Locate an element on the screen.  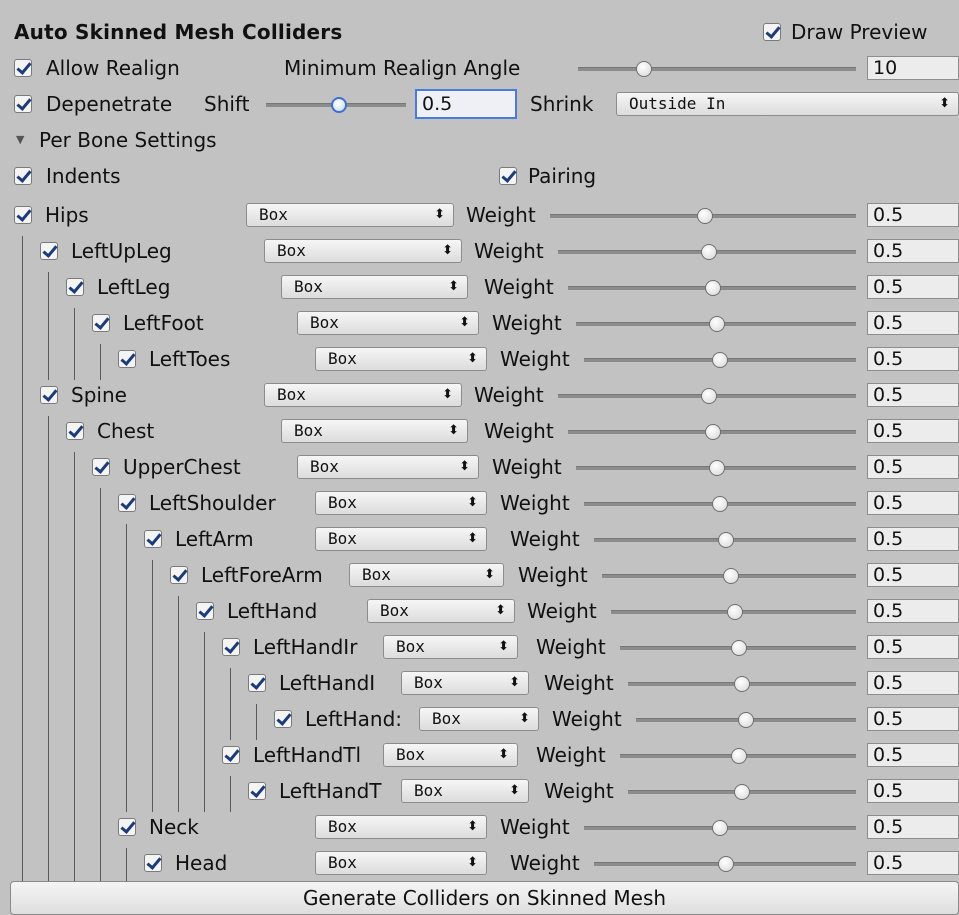
weight-label: Weight is located at coordinates (571, 755).